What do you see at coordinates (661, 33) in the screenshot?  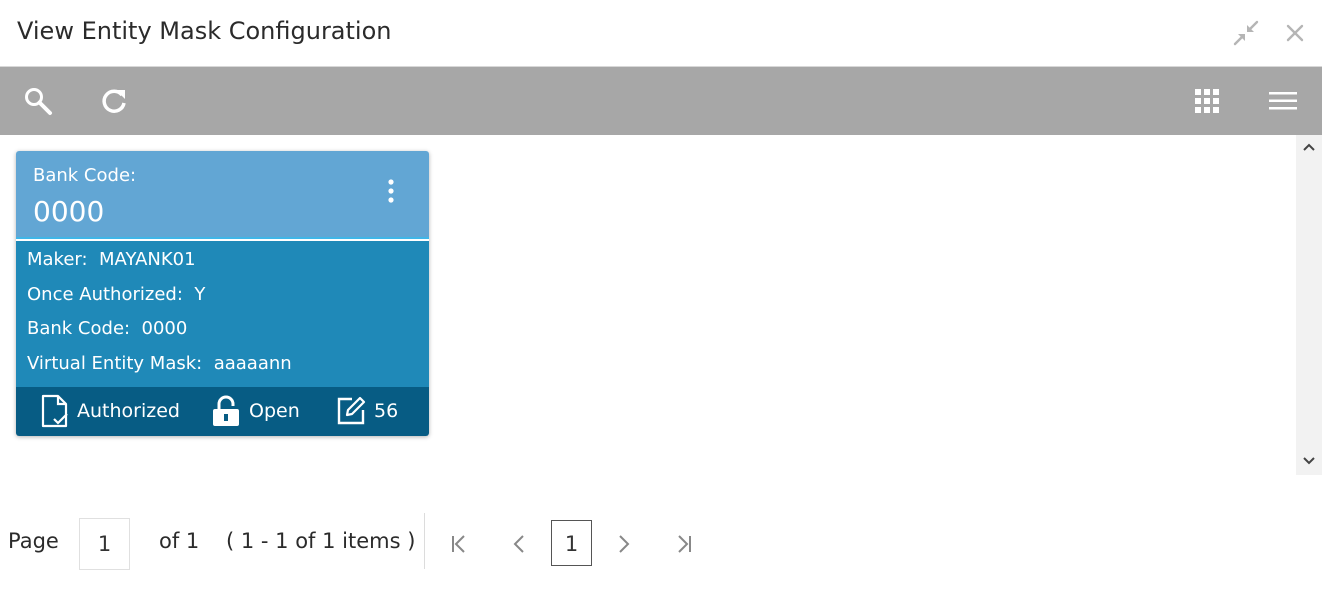 I see `window-titlebar: View Entity Mask Configuration` at bounding box center [661, 33].